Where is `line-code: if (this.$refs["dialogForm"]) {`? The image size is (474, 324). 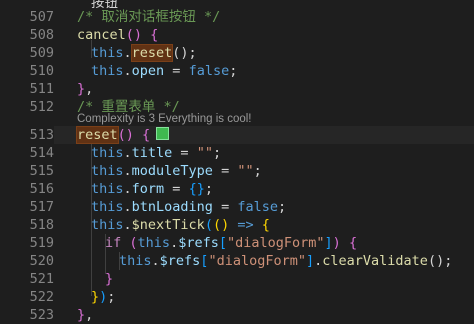
line-code: if (this.$refs["dialogForm"]) { is located at coordinates (217, 243).